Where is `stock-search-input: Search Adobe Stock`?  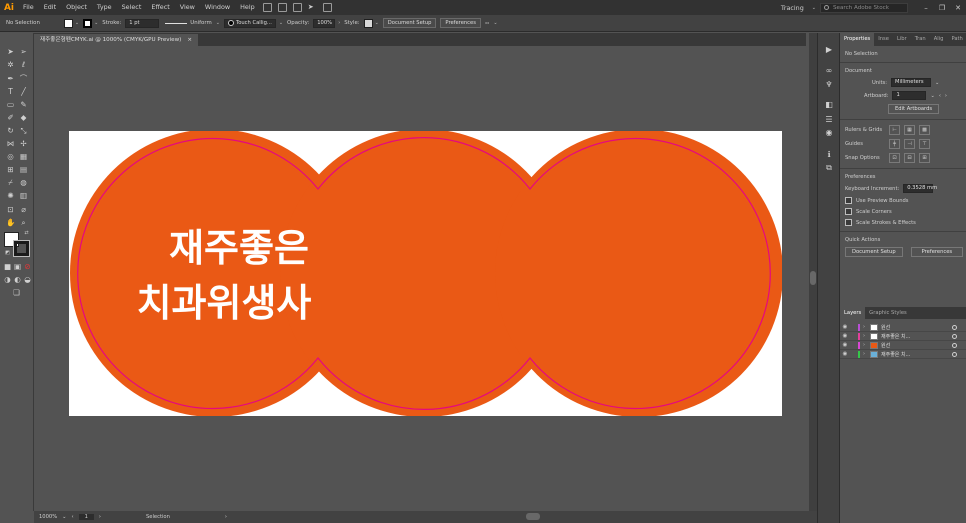
stock-search-input: Search Adobe Stock is located at coordinates (864, 7).